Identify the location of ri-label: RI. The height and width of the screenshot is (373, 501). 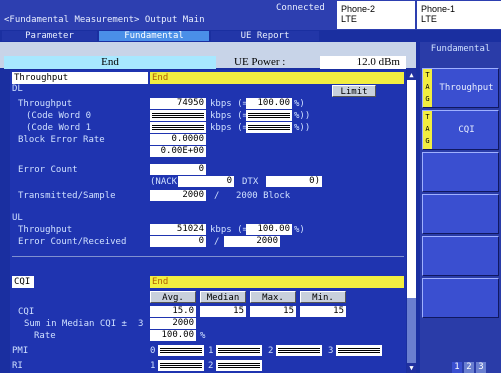
(17, 366).